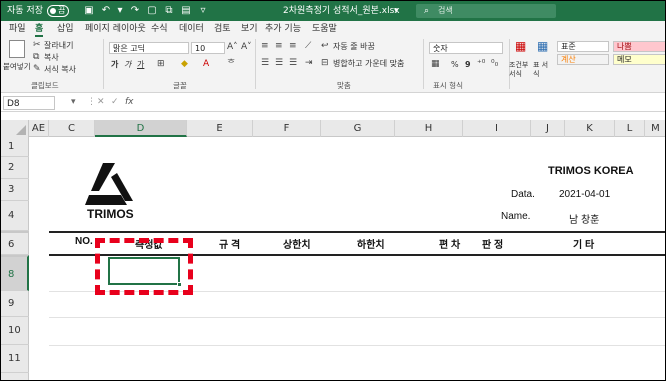  Describe the element at coordinates (481, 64) in the screenshot. I see `increase-decimal-icon: ⁺⁰` at that location.